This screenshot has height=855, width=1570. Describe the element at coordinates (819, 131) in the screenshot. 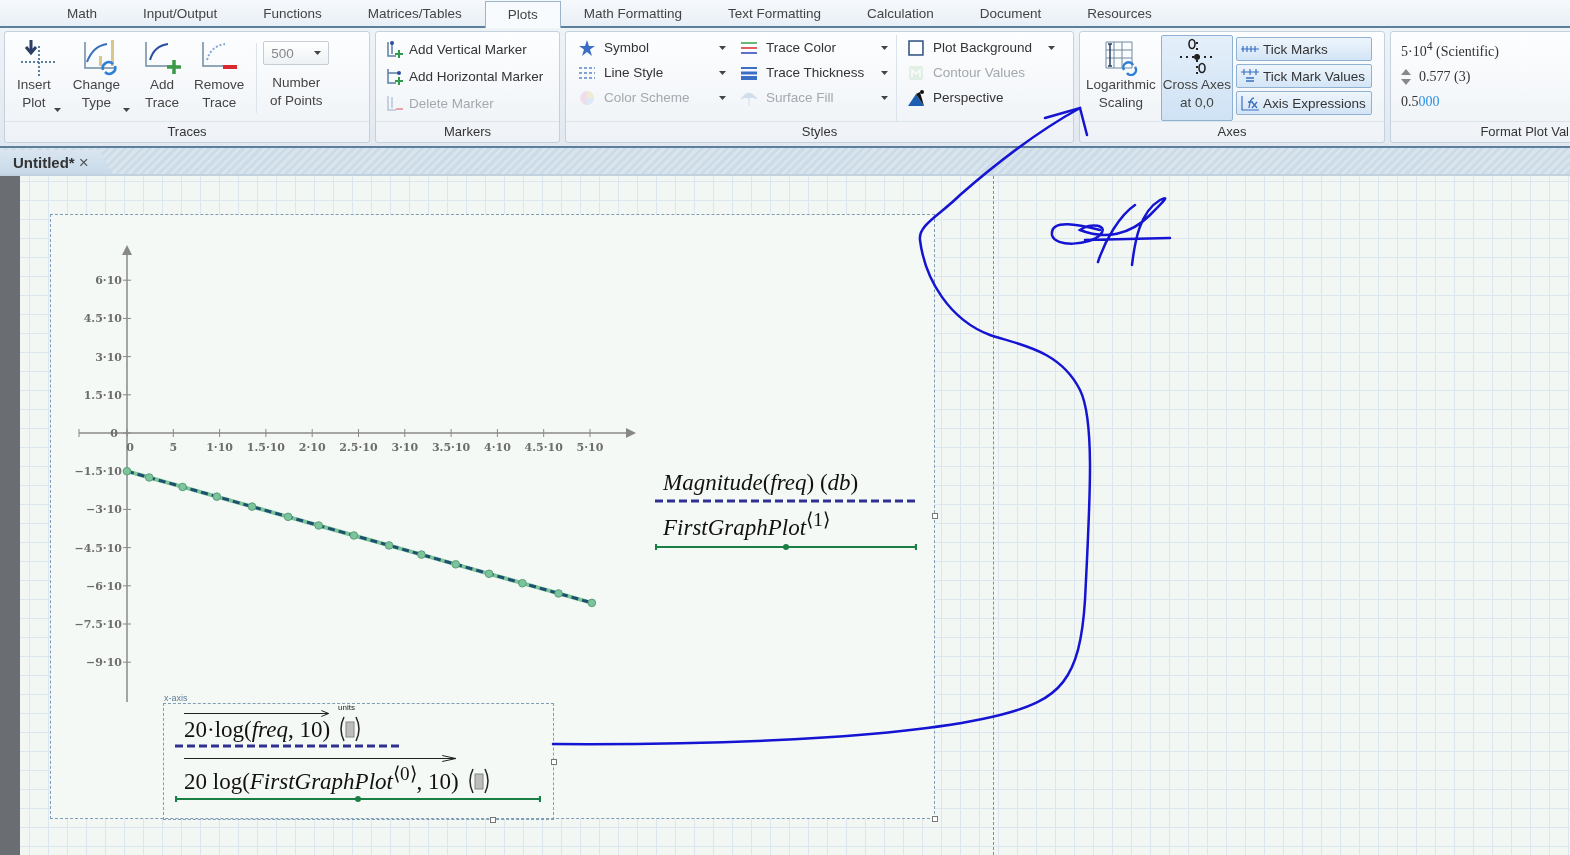

I see `group-title: Styles` at that location.